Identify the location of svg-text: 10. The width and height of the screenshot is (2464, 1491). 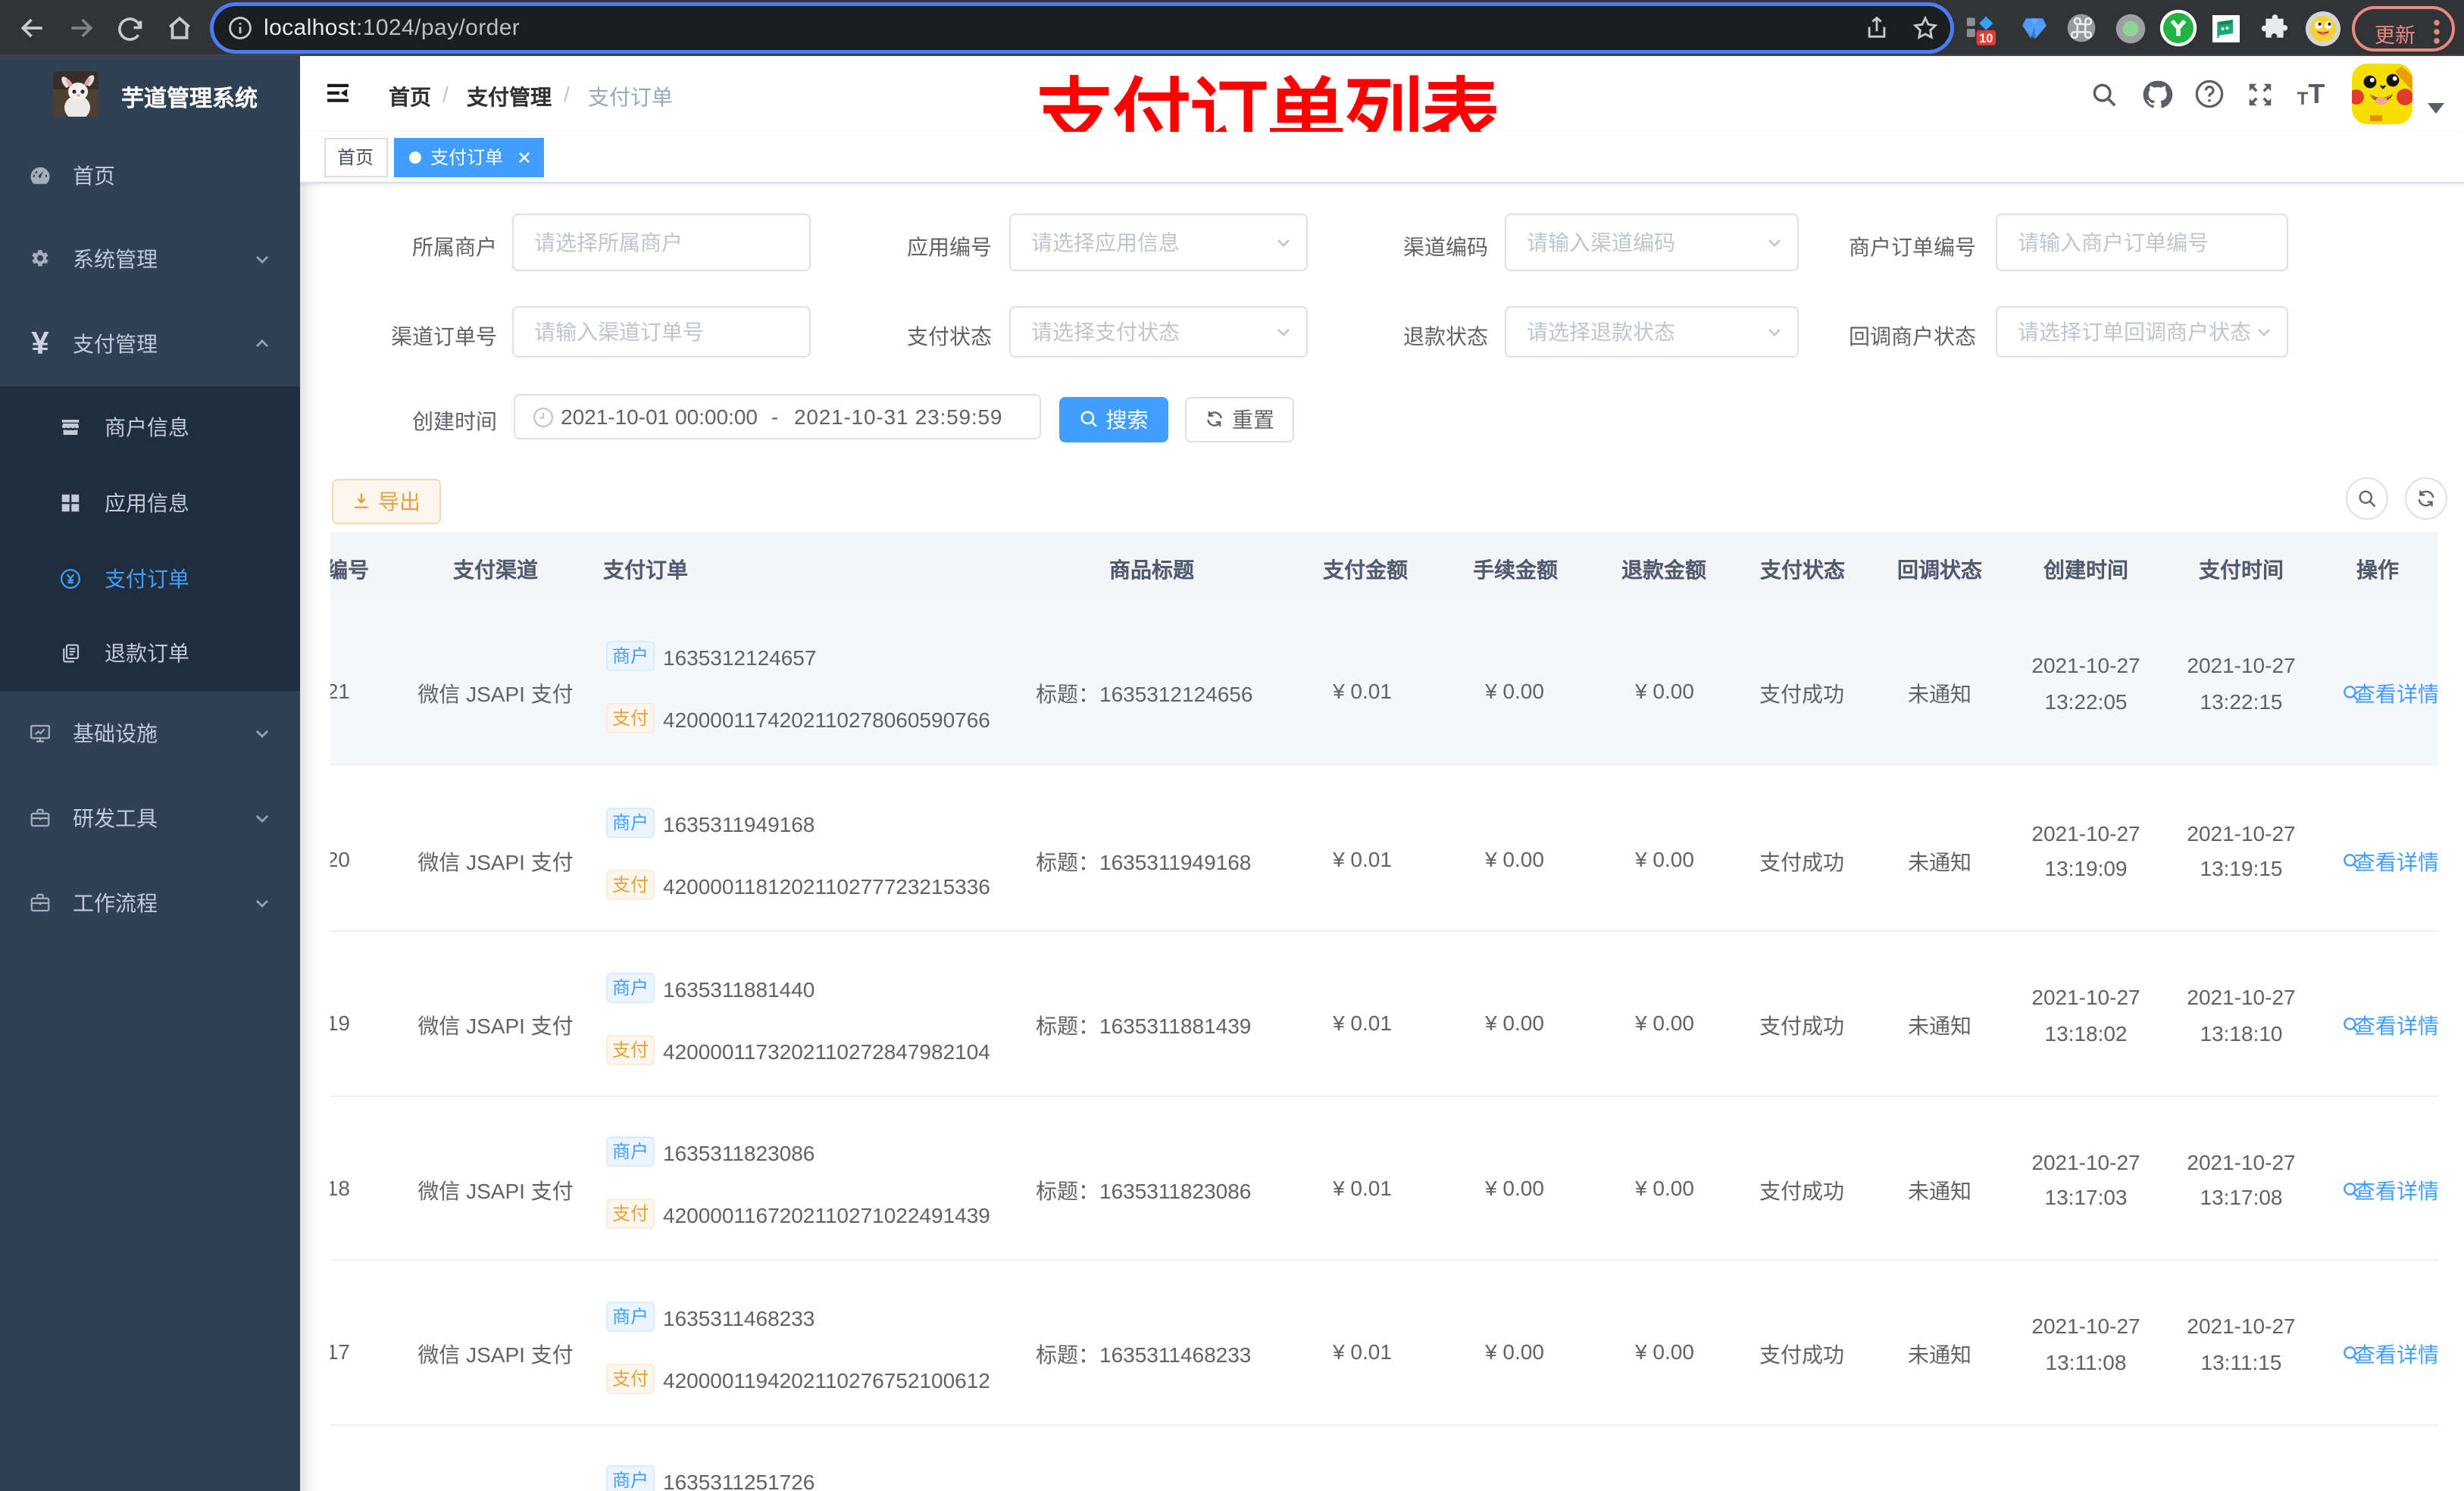
(1986, 38).